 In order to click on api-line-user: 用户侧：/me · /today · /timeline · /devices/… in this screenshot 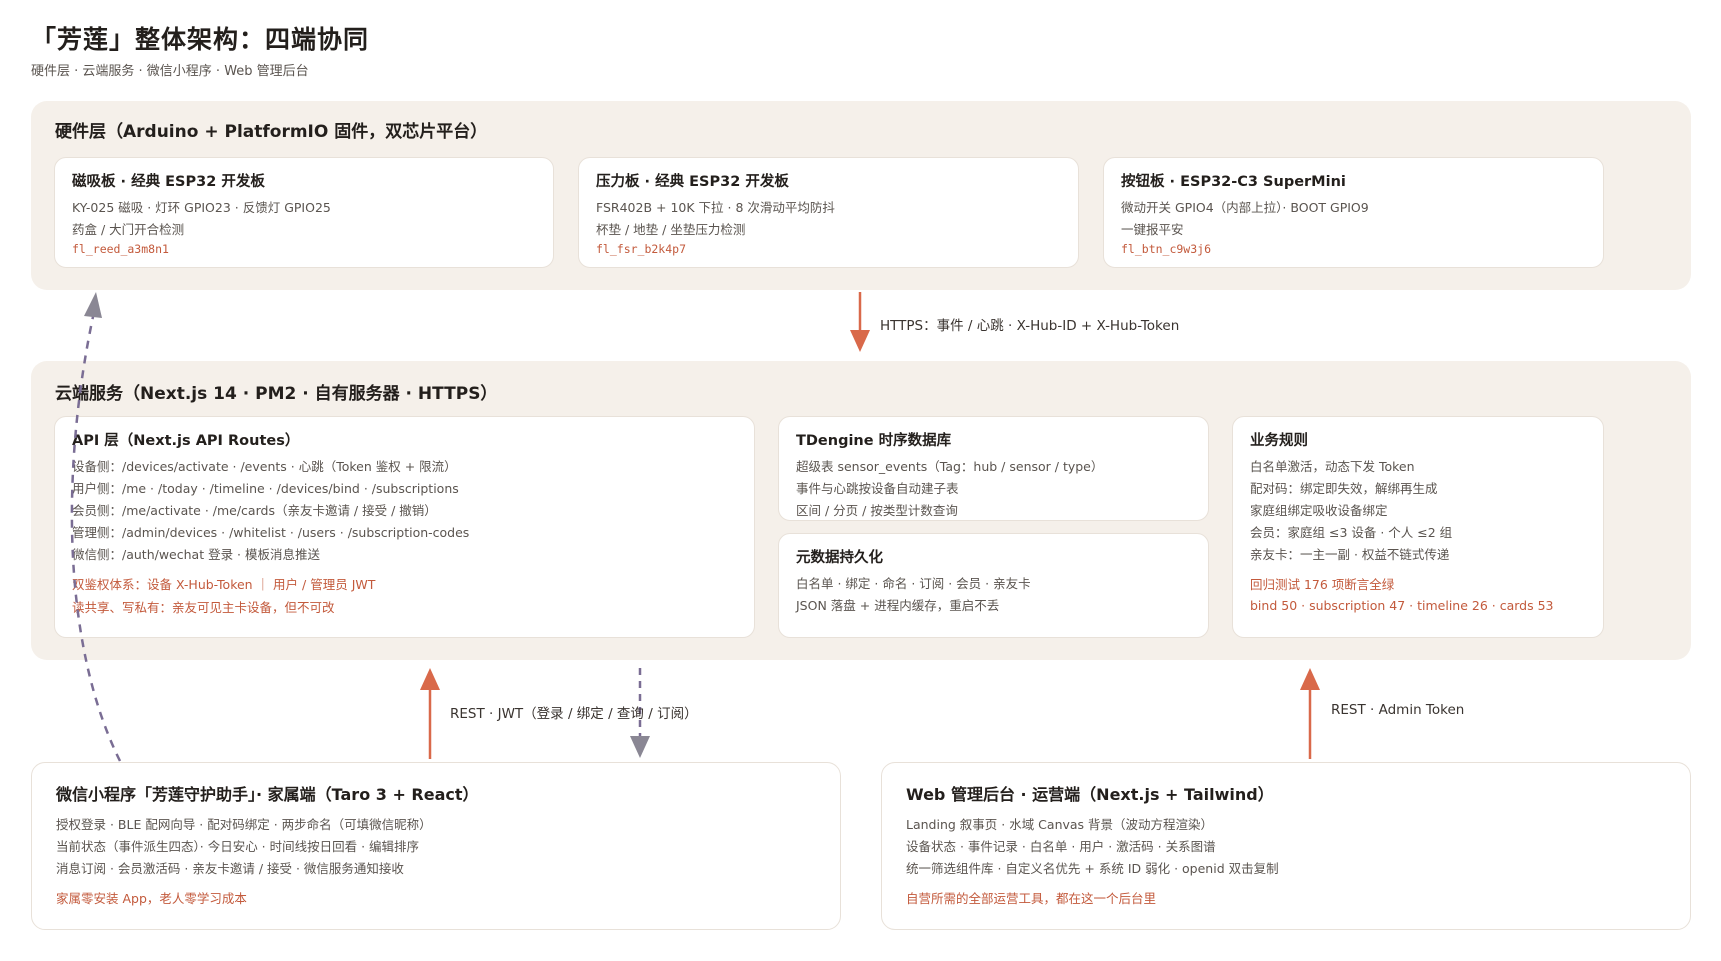, I will do `click(265, 488)`.